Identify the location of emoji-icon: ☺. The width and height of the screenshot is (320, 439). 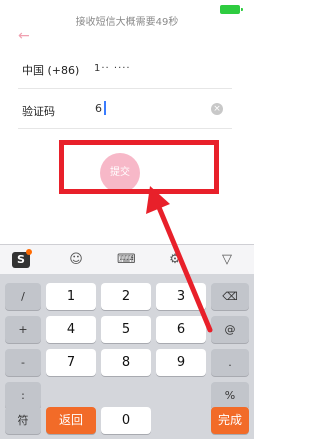
(76, 260).